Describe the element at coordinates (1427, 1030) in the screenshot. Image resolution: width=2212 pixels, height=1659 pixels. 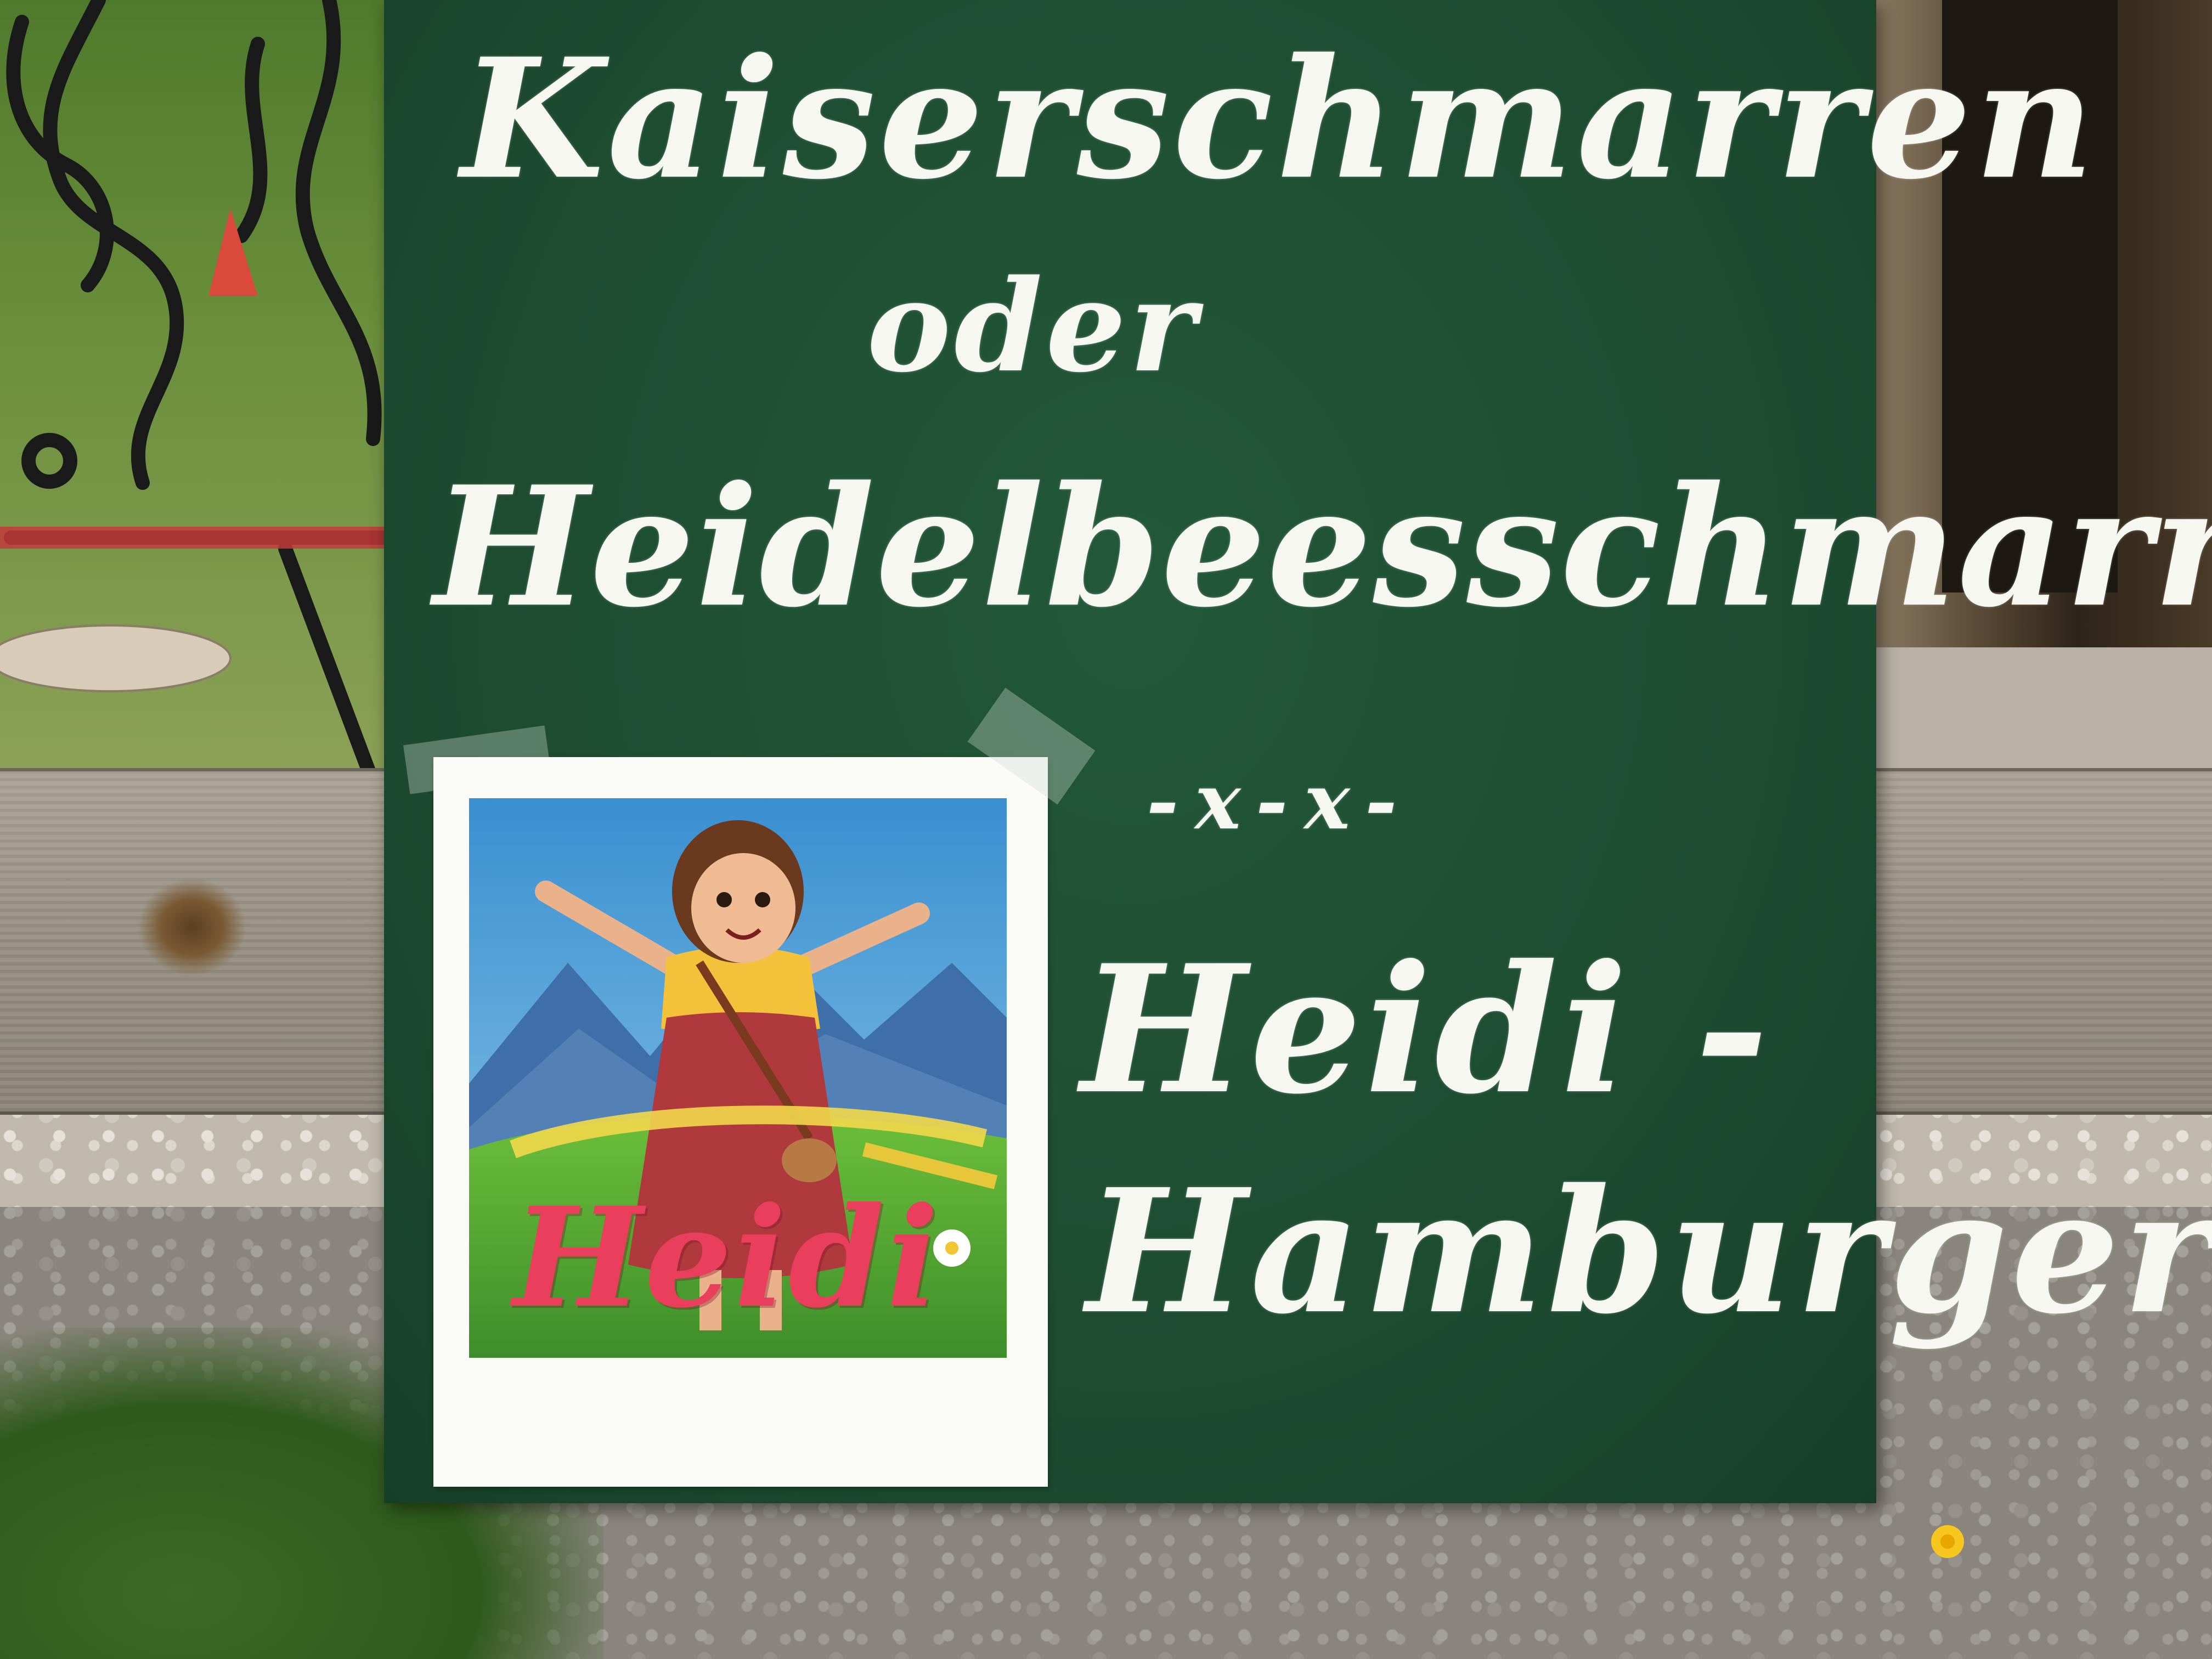
I see `sign-line-heidi: Heidi -` at that location.